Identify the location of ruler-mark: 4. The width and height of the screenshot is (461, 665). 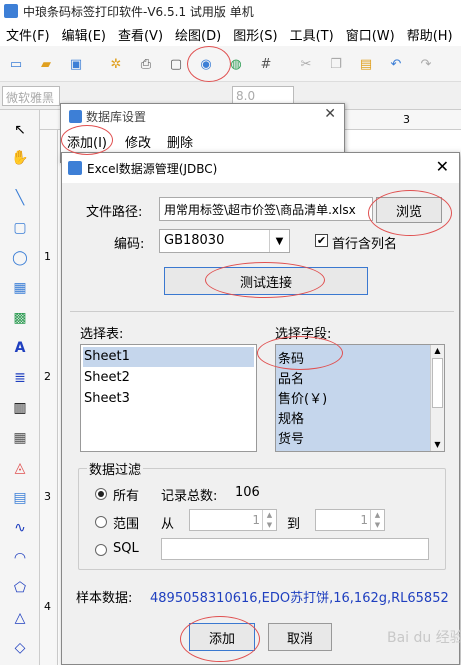
(47, 606).